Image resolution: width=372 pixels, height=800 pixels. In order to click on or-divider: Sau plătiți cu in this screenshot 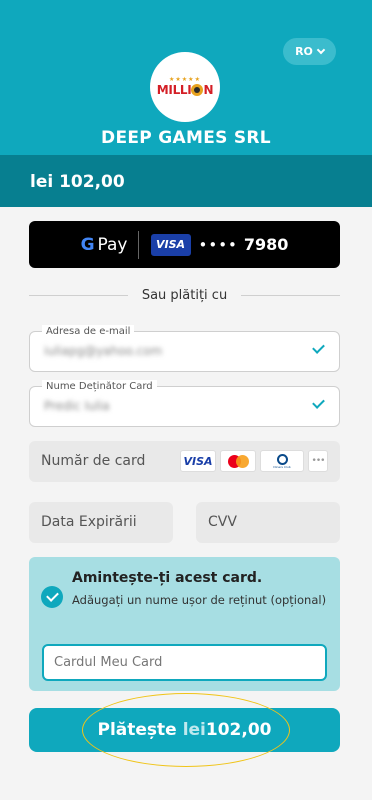, I will do `click(185, 295)`.